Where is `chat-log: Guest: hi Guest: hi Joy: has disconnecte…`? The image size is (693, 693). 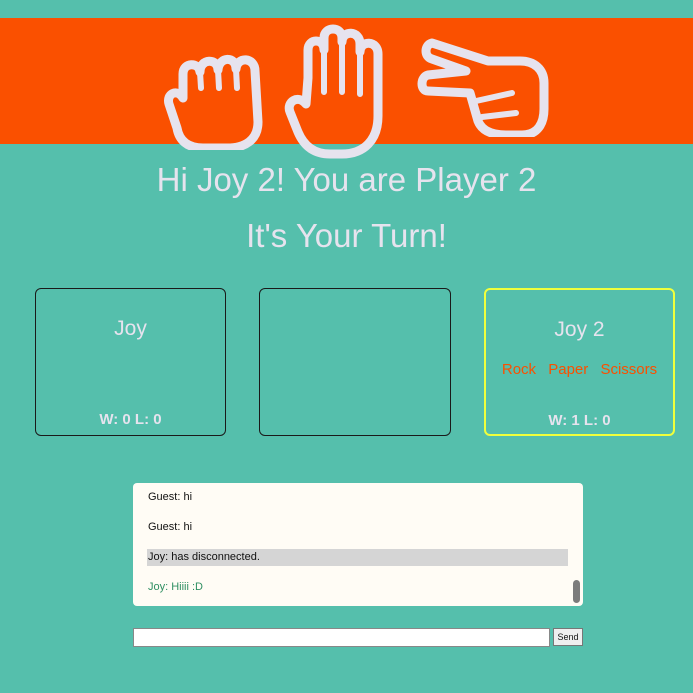
chat-log: Guest: hi Guest: hi Joy: has disconnecte… is located at coordinates (358, 544).